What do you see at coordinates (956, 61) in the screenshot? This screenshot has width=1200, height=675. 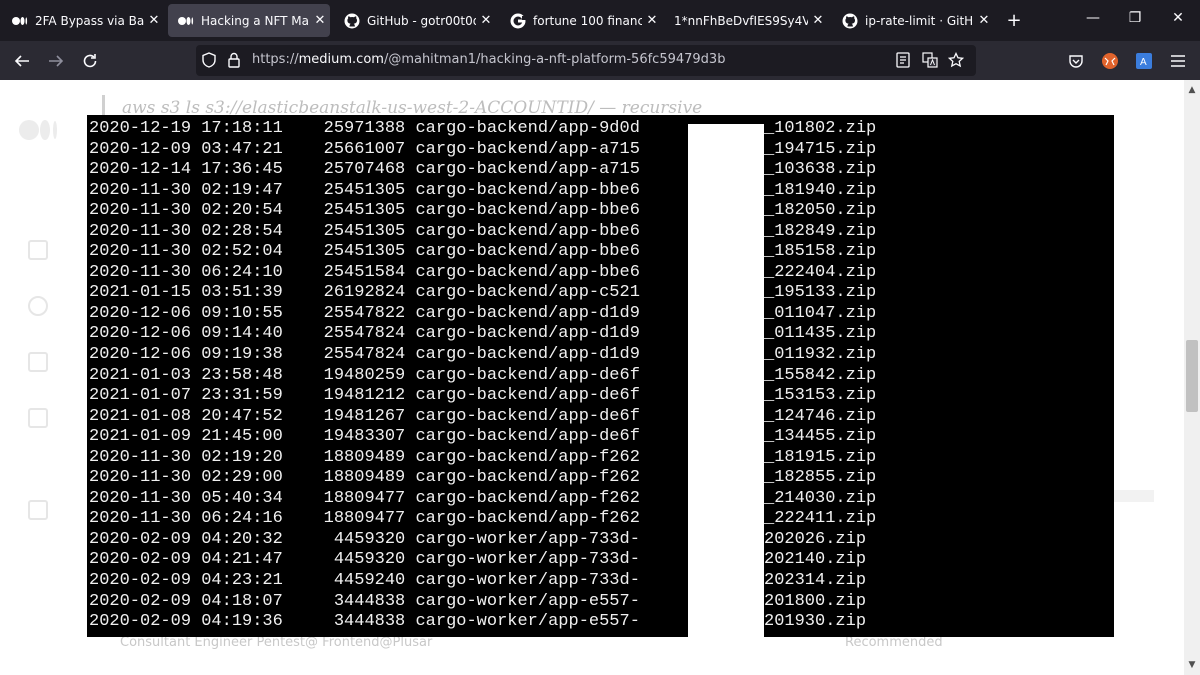 I see `bookmark-star-icon` at bounding box center [956, 61].